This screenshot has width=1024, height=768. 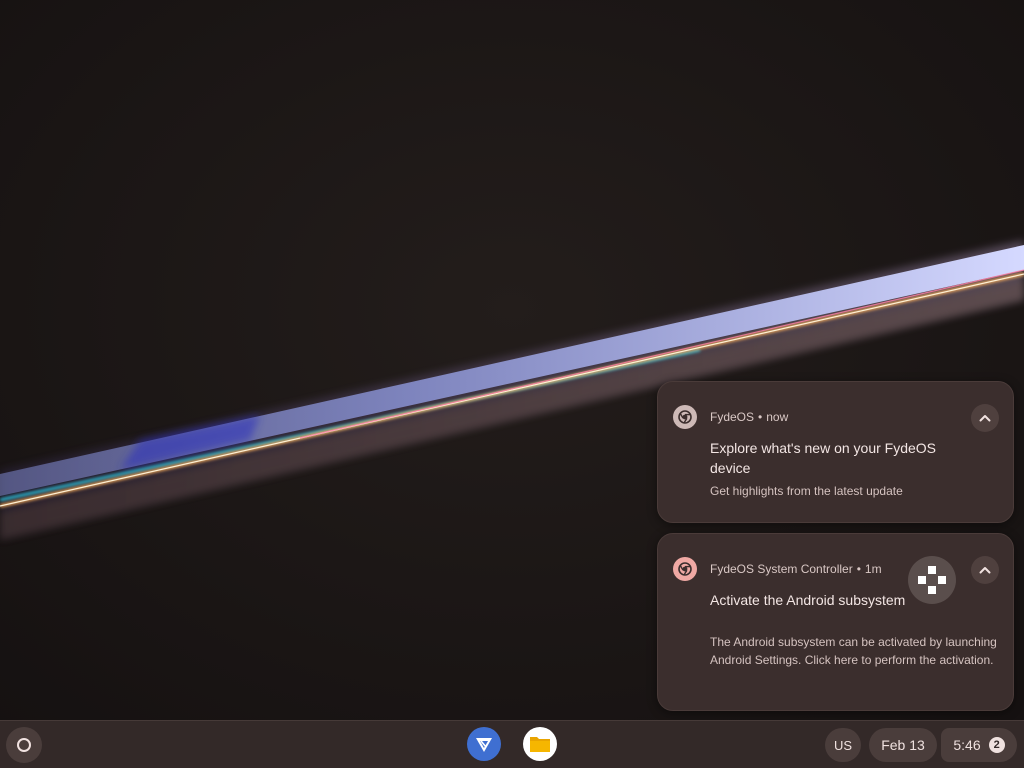 I want to click on clock-time: 5:46, so click(x=967, y=745).